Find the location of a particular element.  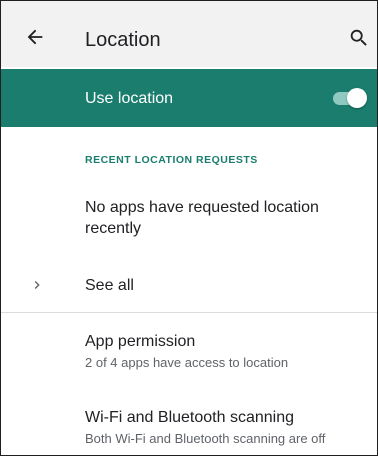

use-location-switch is located at coordinates (349, 98).